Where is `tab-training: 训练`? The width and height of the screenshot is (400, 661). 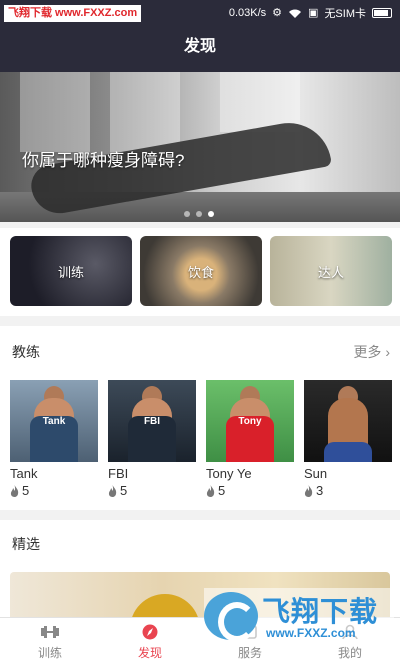
tab-training: 训练 is located at coordinates (50, 639).